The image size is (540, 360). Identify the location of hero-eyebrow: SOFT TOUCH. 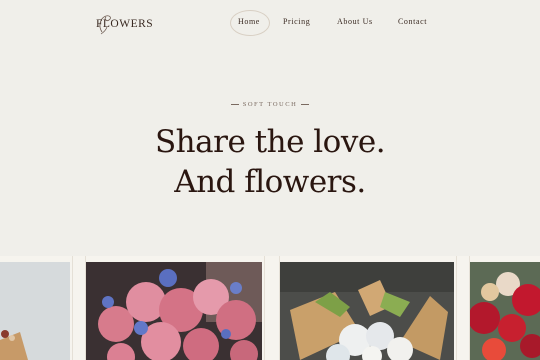
(270, 104).